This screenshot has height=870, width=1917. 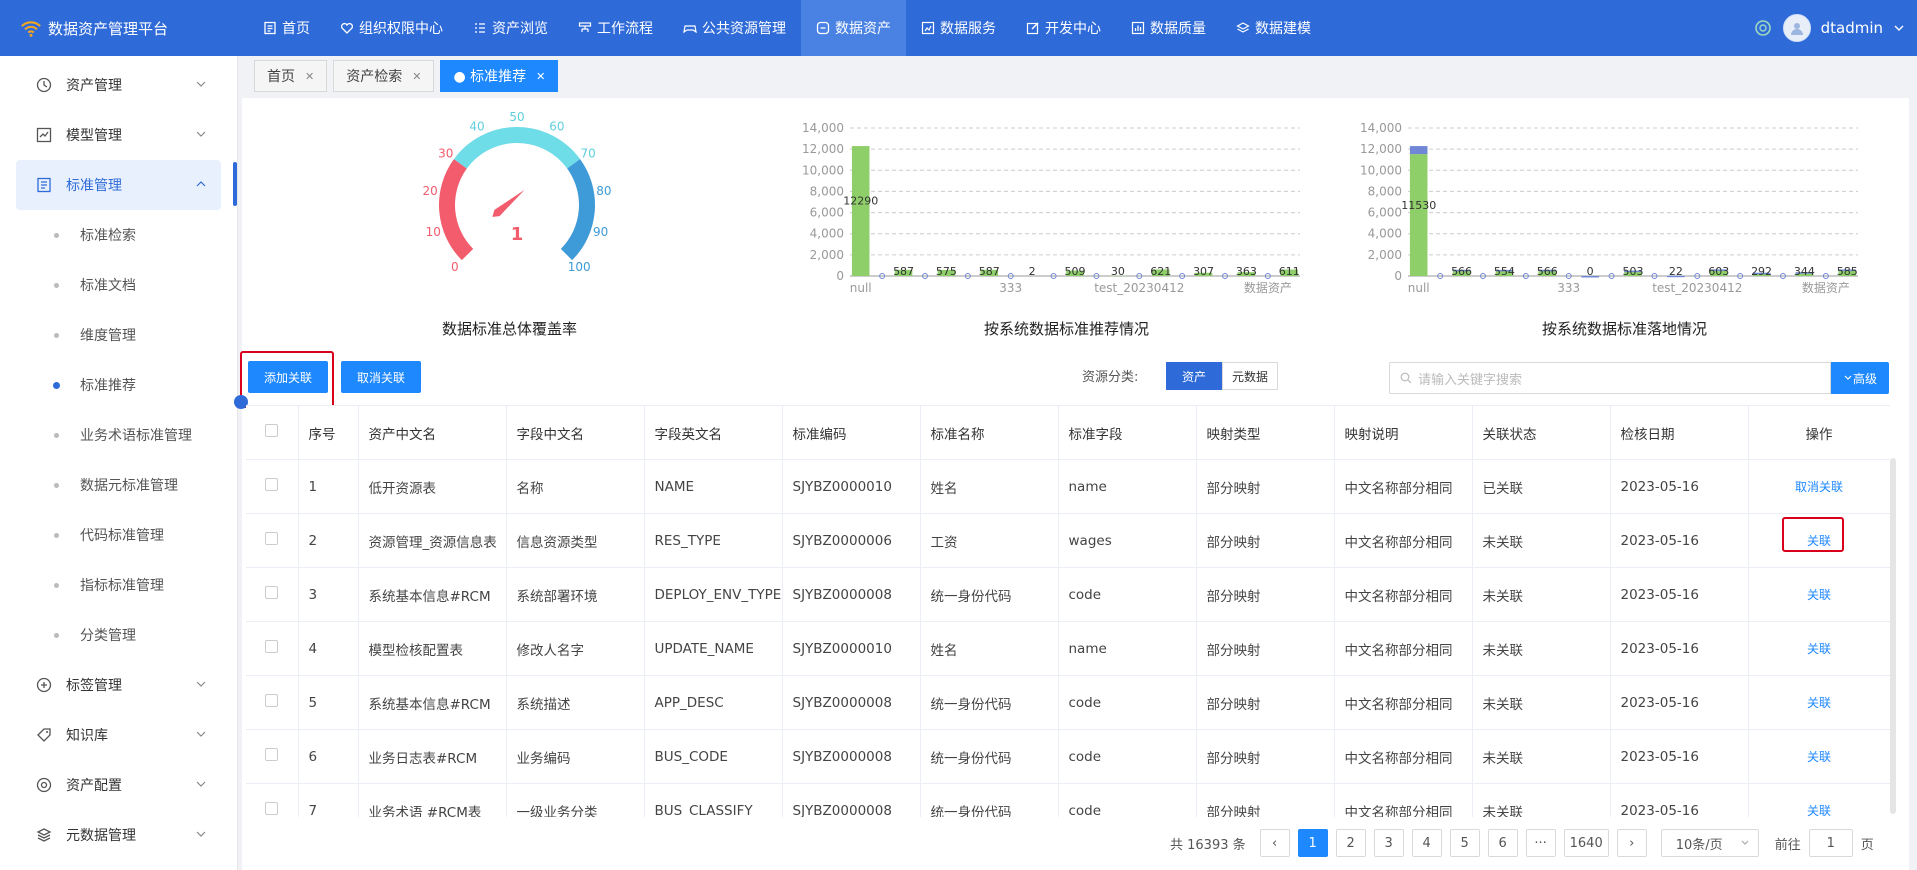 What do you see at coordinates (1709, 843) in the screenshot?
I see `page-size-select: 10条/页` at bounding box center [1709, 843].